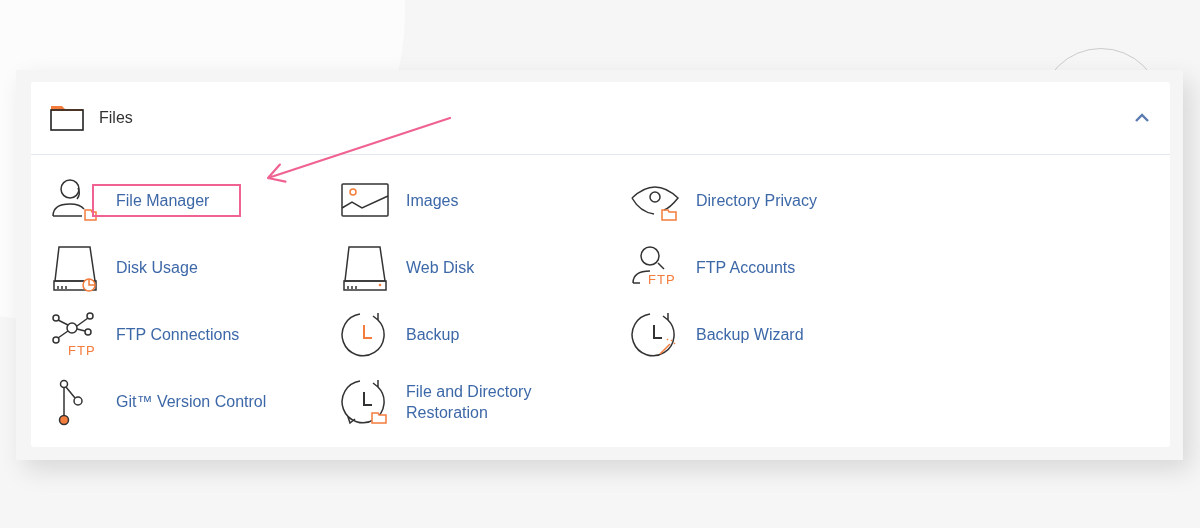  Describe the element at coordinates (754, 334) in the screenshot. I see `tool-link: Backup Wizard` at that location.